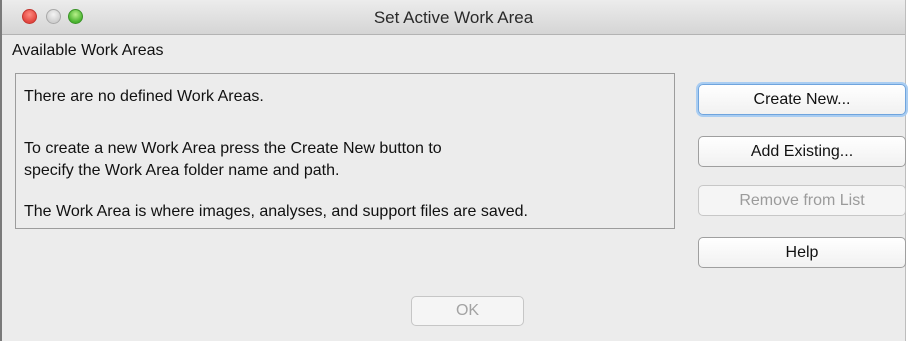  I want to click on remove-from-list-button: Remove from List, so click(802, 200).